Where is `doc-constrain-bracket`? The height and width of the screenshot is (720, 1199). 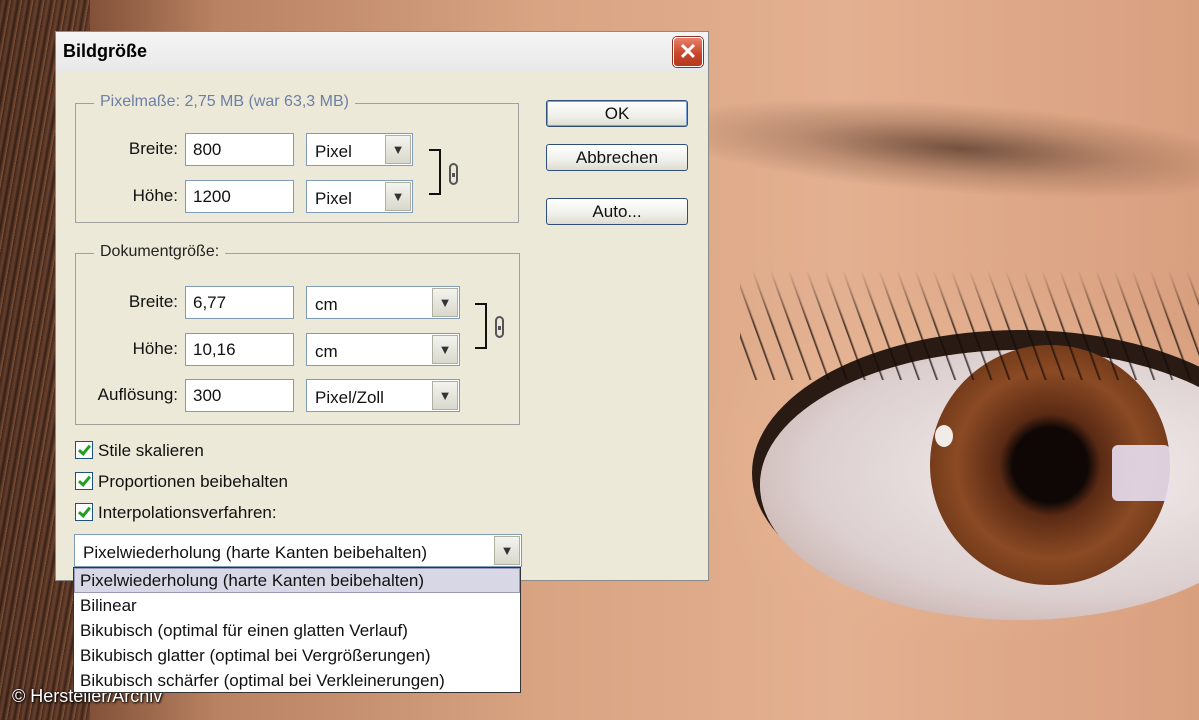
doc-constrain-bracket is located at coordinates (481, 326).